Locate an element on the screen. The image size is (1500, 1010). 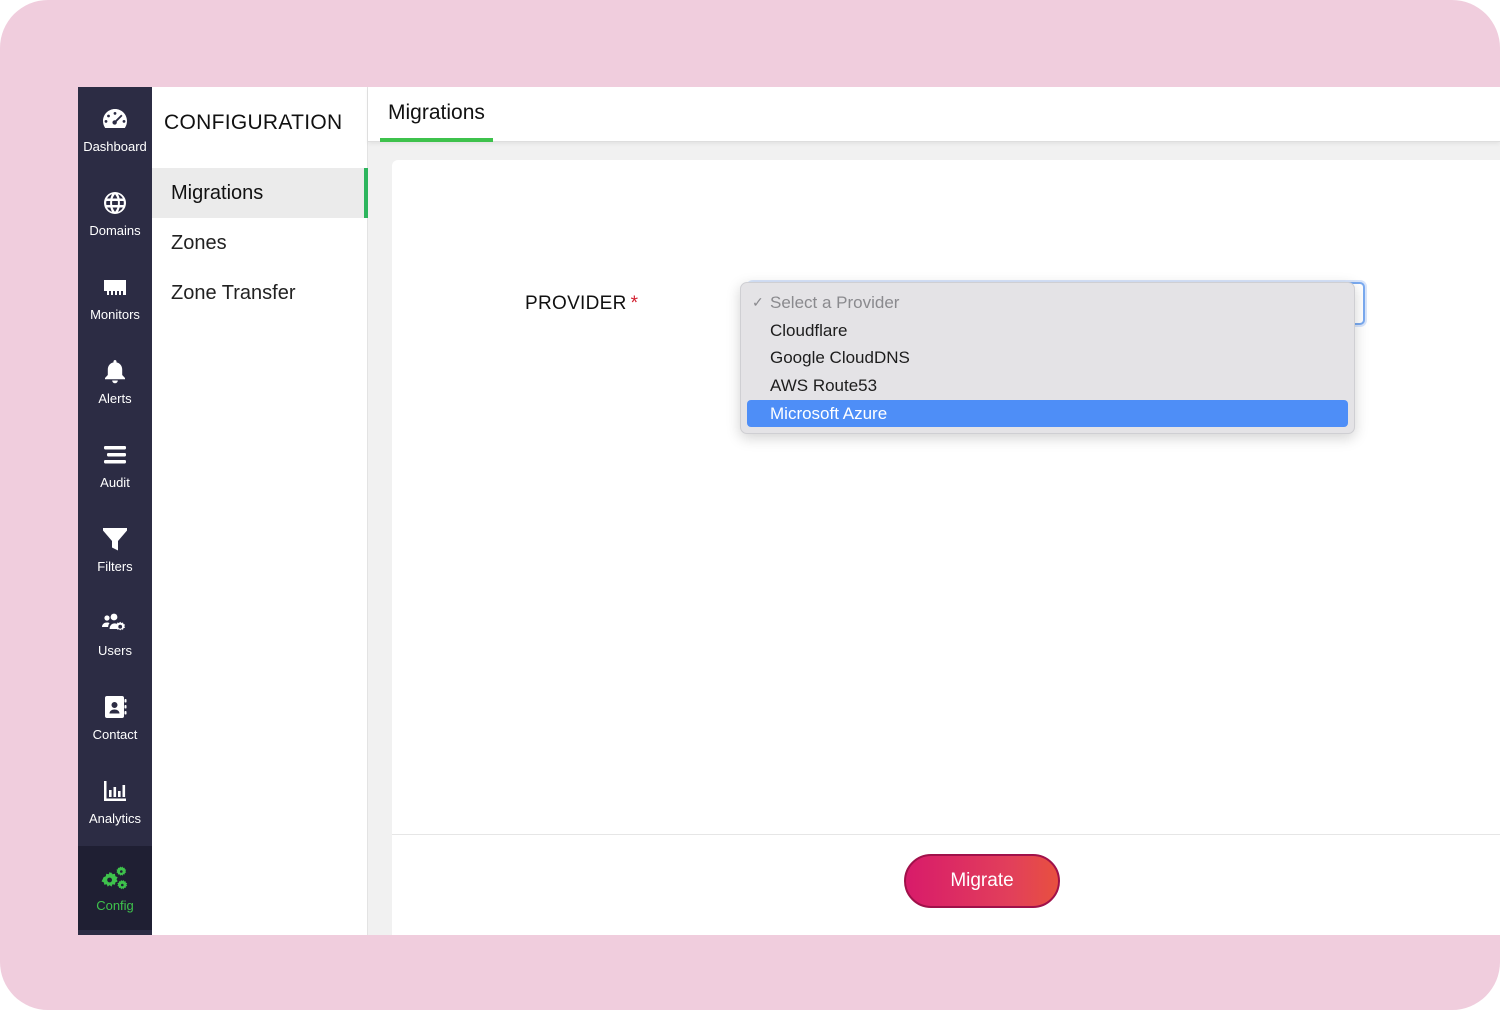
option-microsoft-azure: Microsoft Azure is located at coordinates (1047, 413).